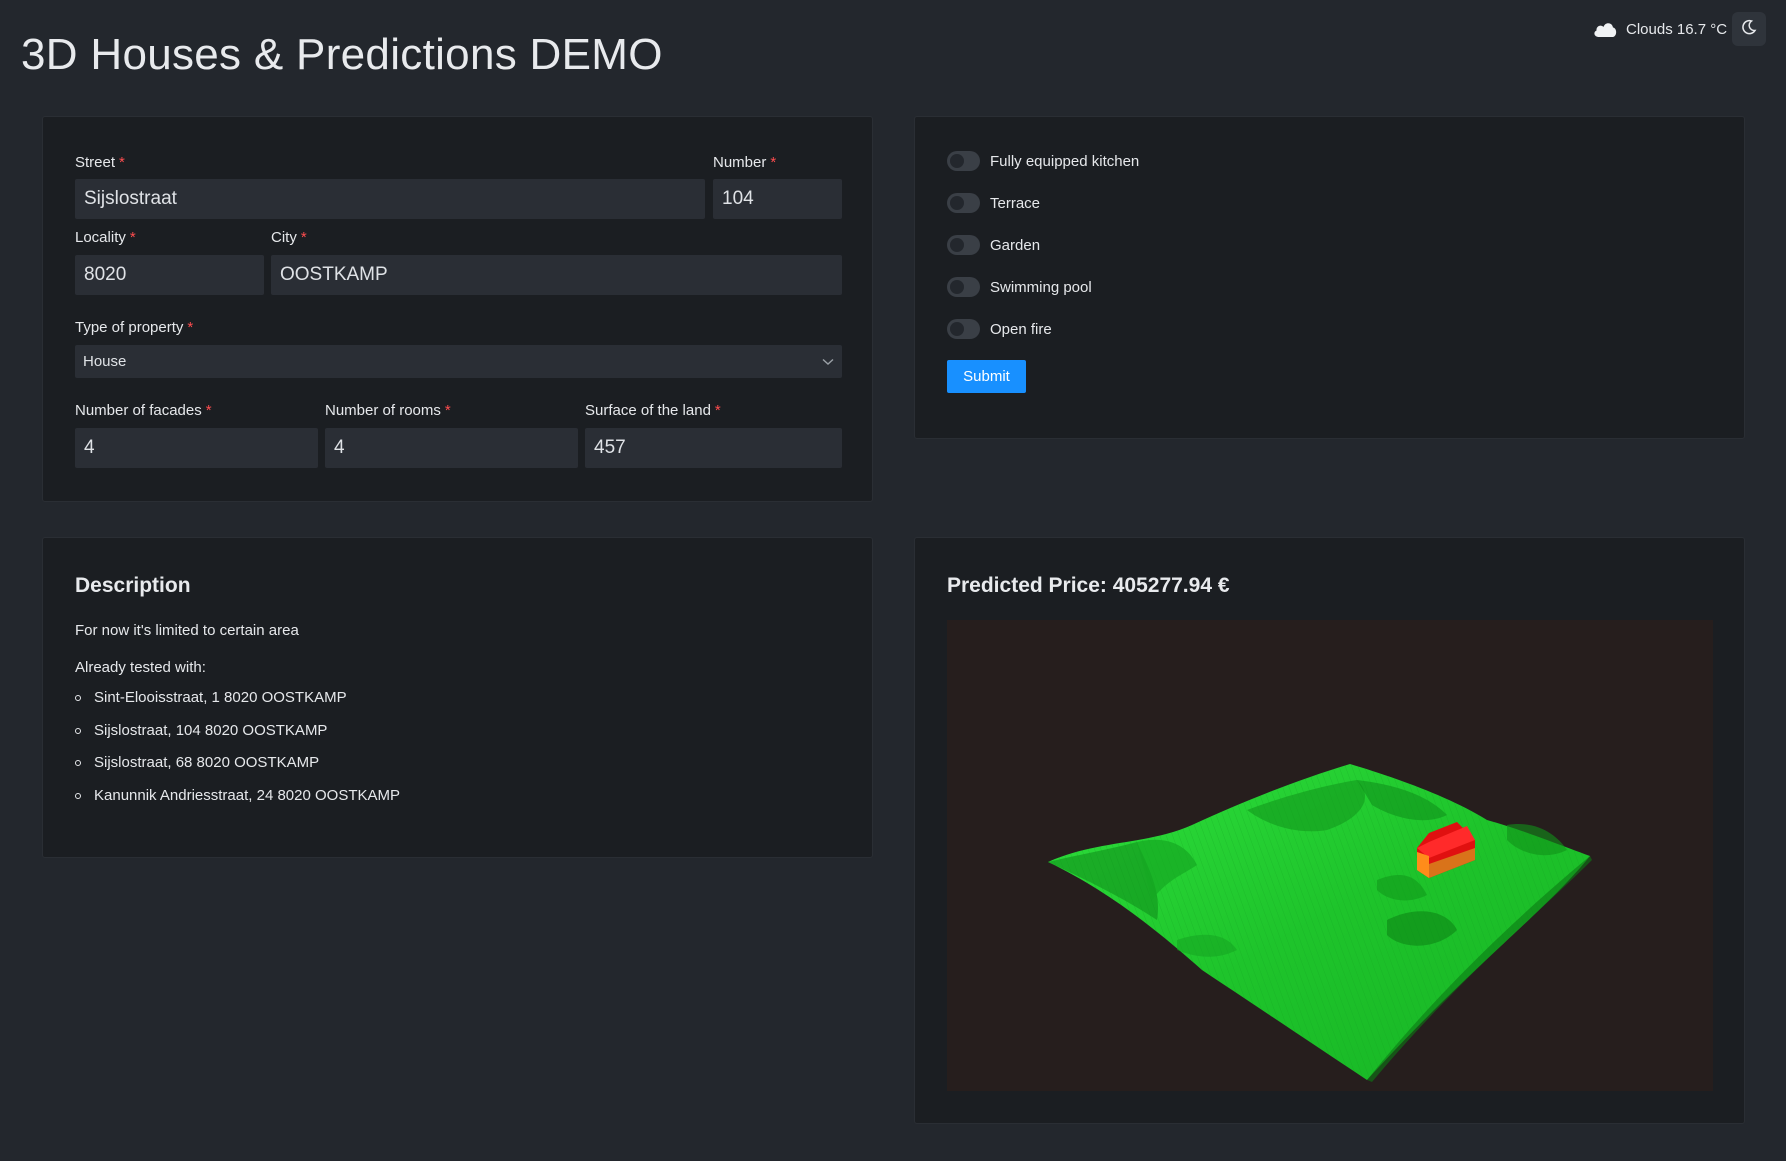  Describe the element at coordinates (828, 361) in the screenshot. I see `chevron-down-icon` at that location.